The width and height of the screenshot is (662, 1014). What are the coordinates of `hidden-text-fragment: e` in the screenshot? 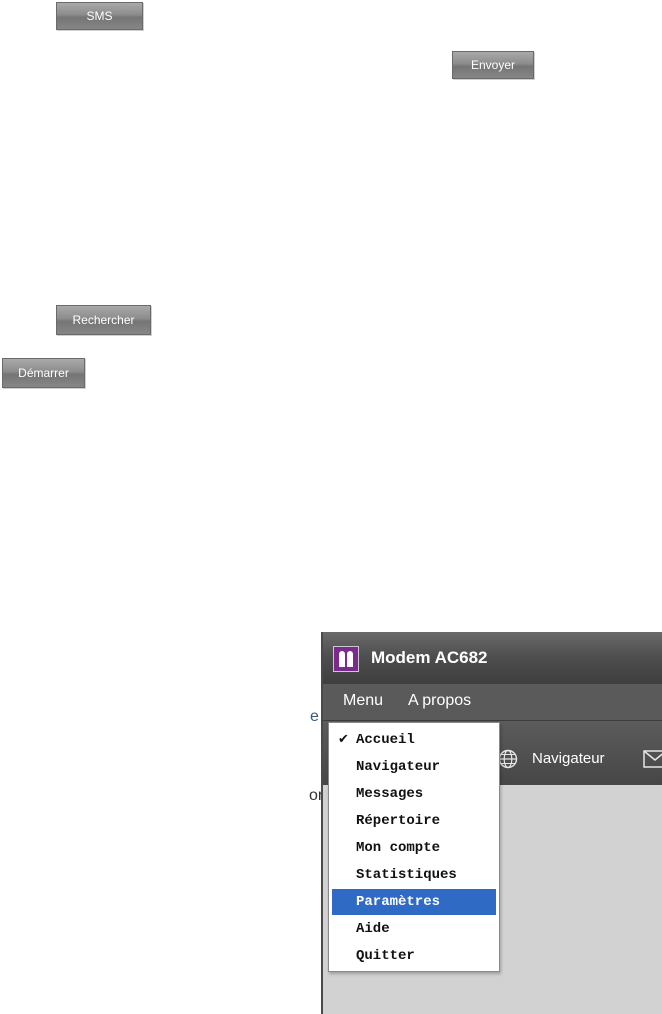 It's located at (314, 716).